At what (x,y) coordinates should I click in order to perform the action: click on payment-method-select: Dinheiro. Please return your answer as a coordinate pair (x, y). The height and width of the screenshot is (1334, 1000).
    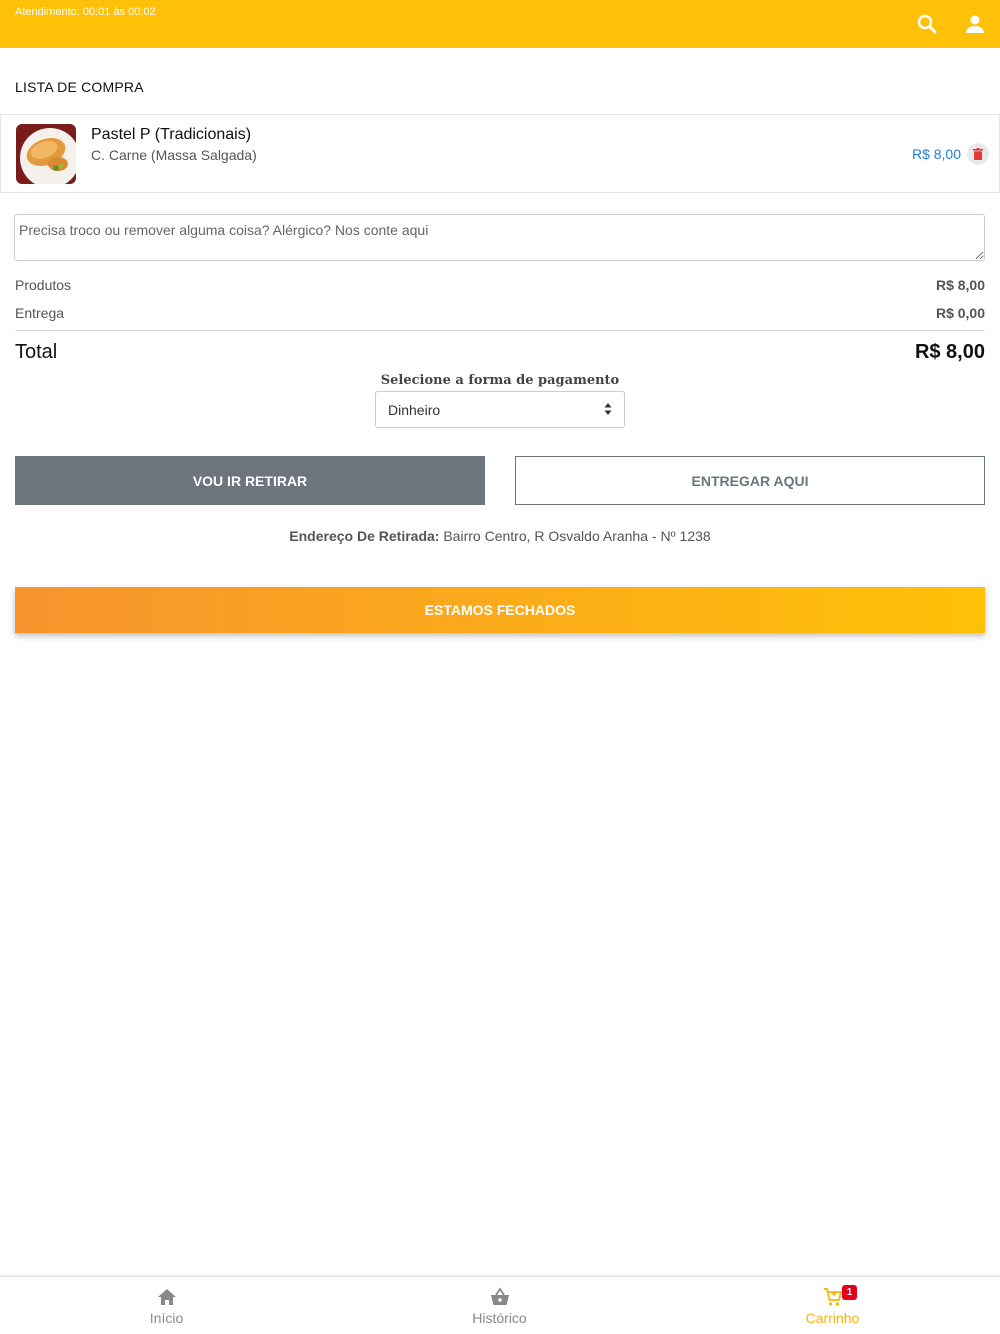
    Looking at the image, I should click on (500, 409).